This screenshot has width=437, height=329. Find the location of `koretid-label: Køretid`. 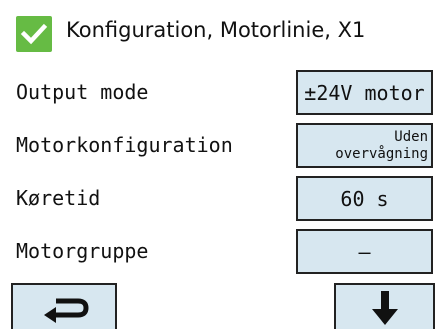

koretid-label: Køretid is located at coordinates (58, 198).